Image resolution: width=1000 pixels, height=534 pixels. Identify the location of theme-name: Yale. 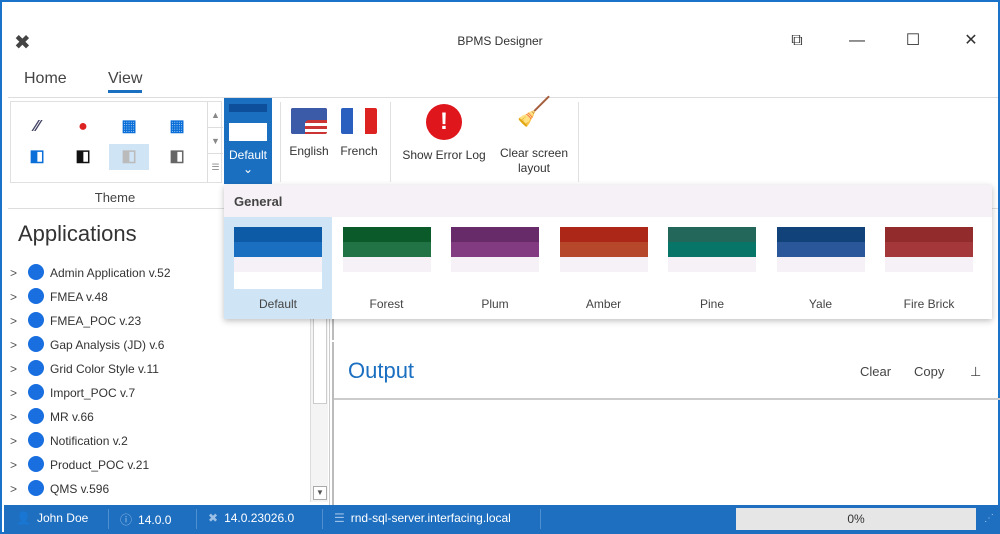
(820, 304).